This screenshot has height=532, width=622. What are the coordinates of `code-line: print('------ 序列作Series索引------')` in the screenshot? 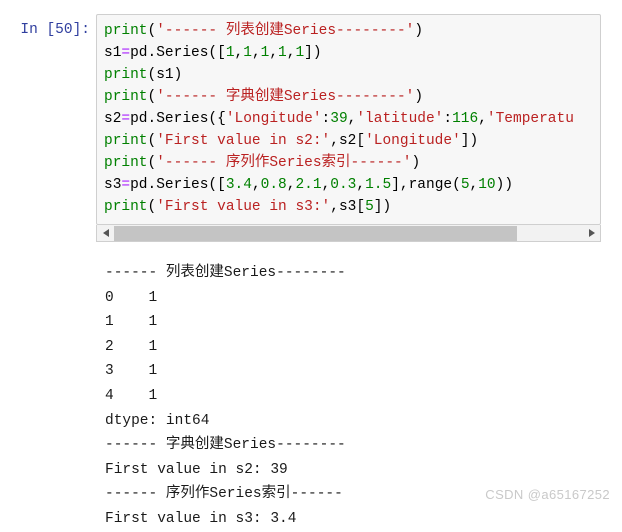 It's located at (352, 163).